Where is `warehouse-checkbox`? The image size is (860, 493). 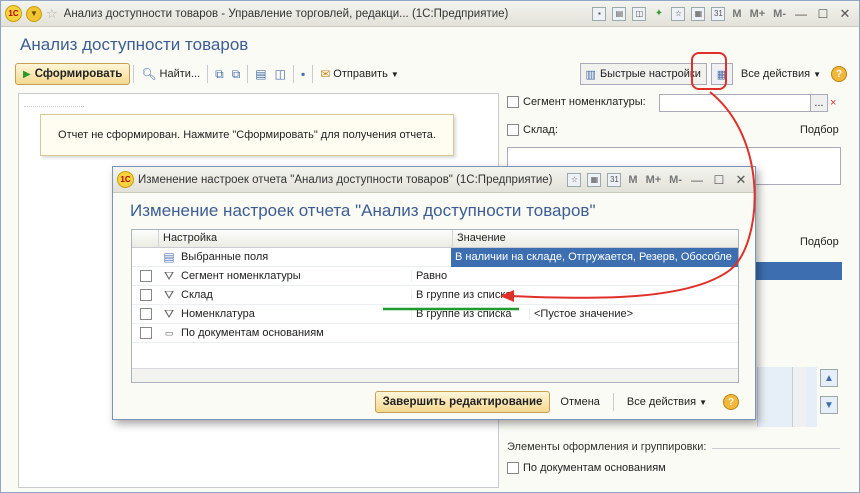 warehouse-checkbox is located at coordinates (513, 130).